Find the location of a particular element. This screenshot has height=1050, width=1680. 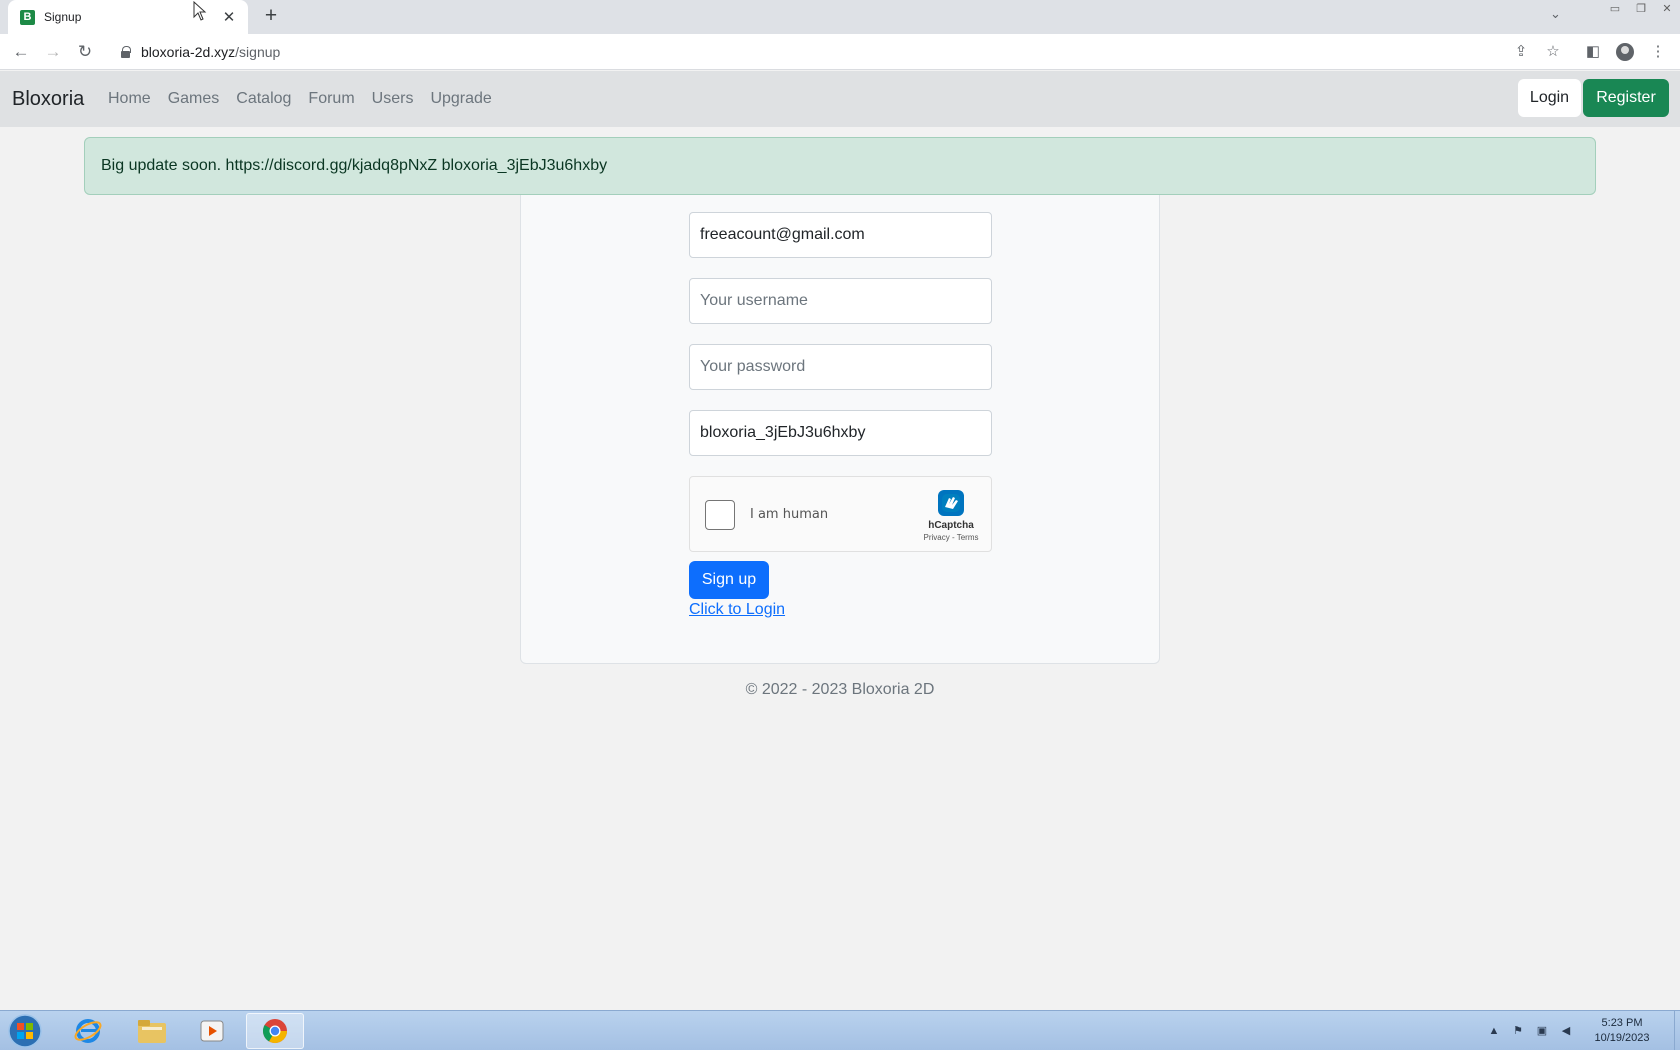

email-field is located at coordinates (840, 235).